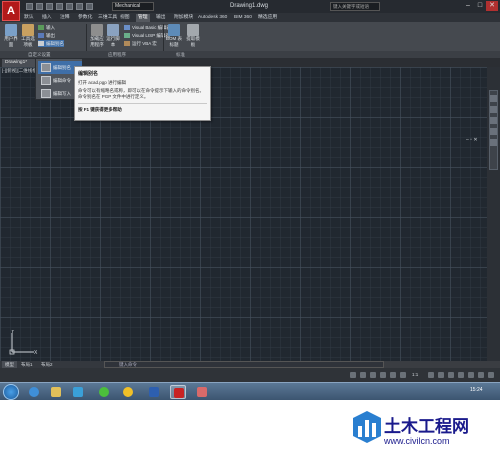 This screenshot has width=500, height=473. Describe the element at coordinates (144, 43) in the screenshot. I see `run-vba-label: 运行 VBA 宏` at that location.